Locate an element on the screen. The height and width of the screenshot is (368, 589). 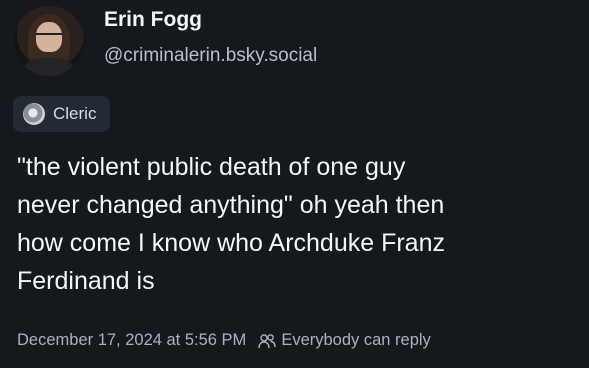
cleric-badge: Cleric is located at coordinates (62, 114).